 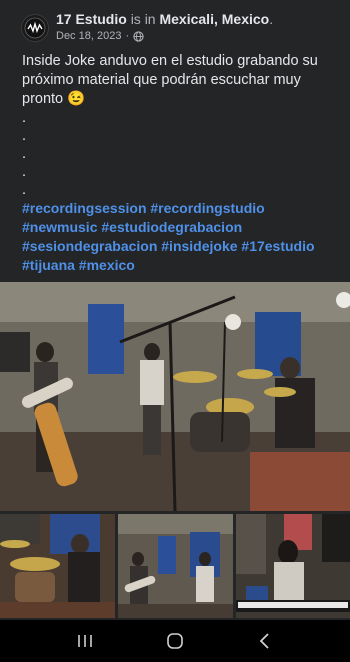 I want to click on thumbnail-drummer-image, so click(x=57, y=566).